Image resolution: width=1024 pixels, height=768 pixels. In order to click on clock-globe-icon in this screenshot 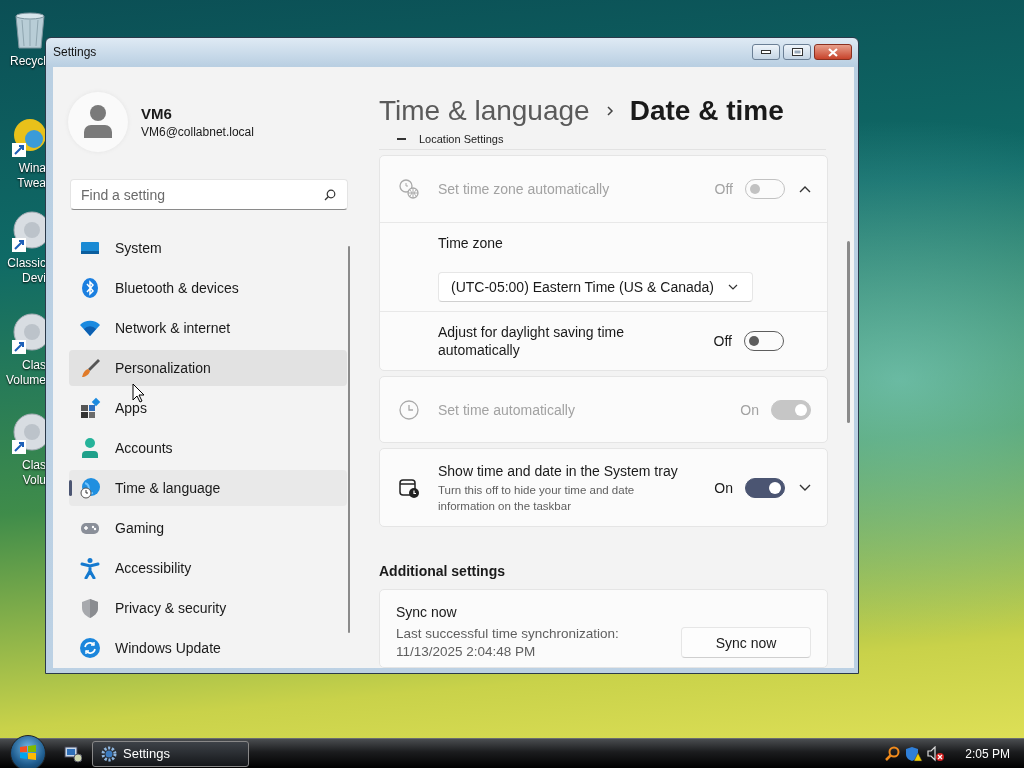, I will do `click(409, 189)`.